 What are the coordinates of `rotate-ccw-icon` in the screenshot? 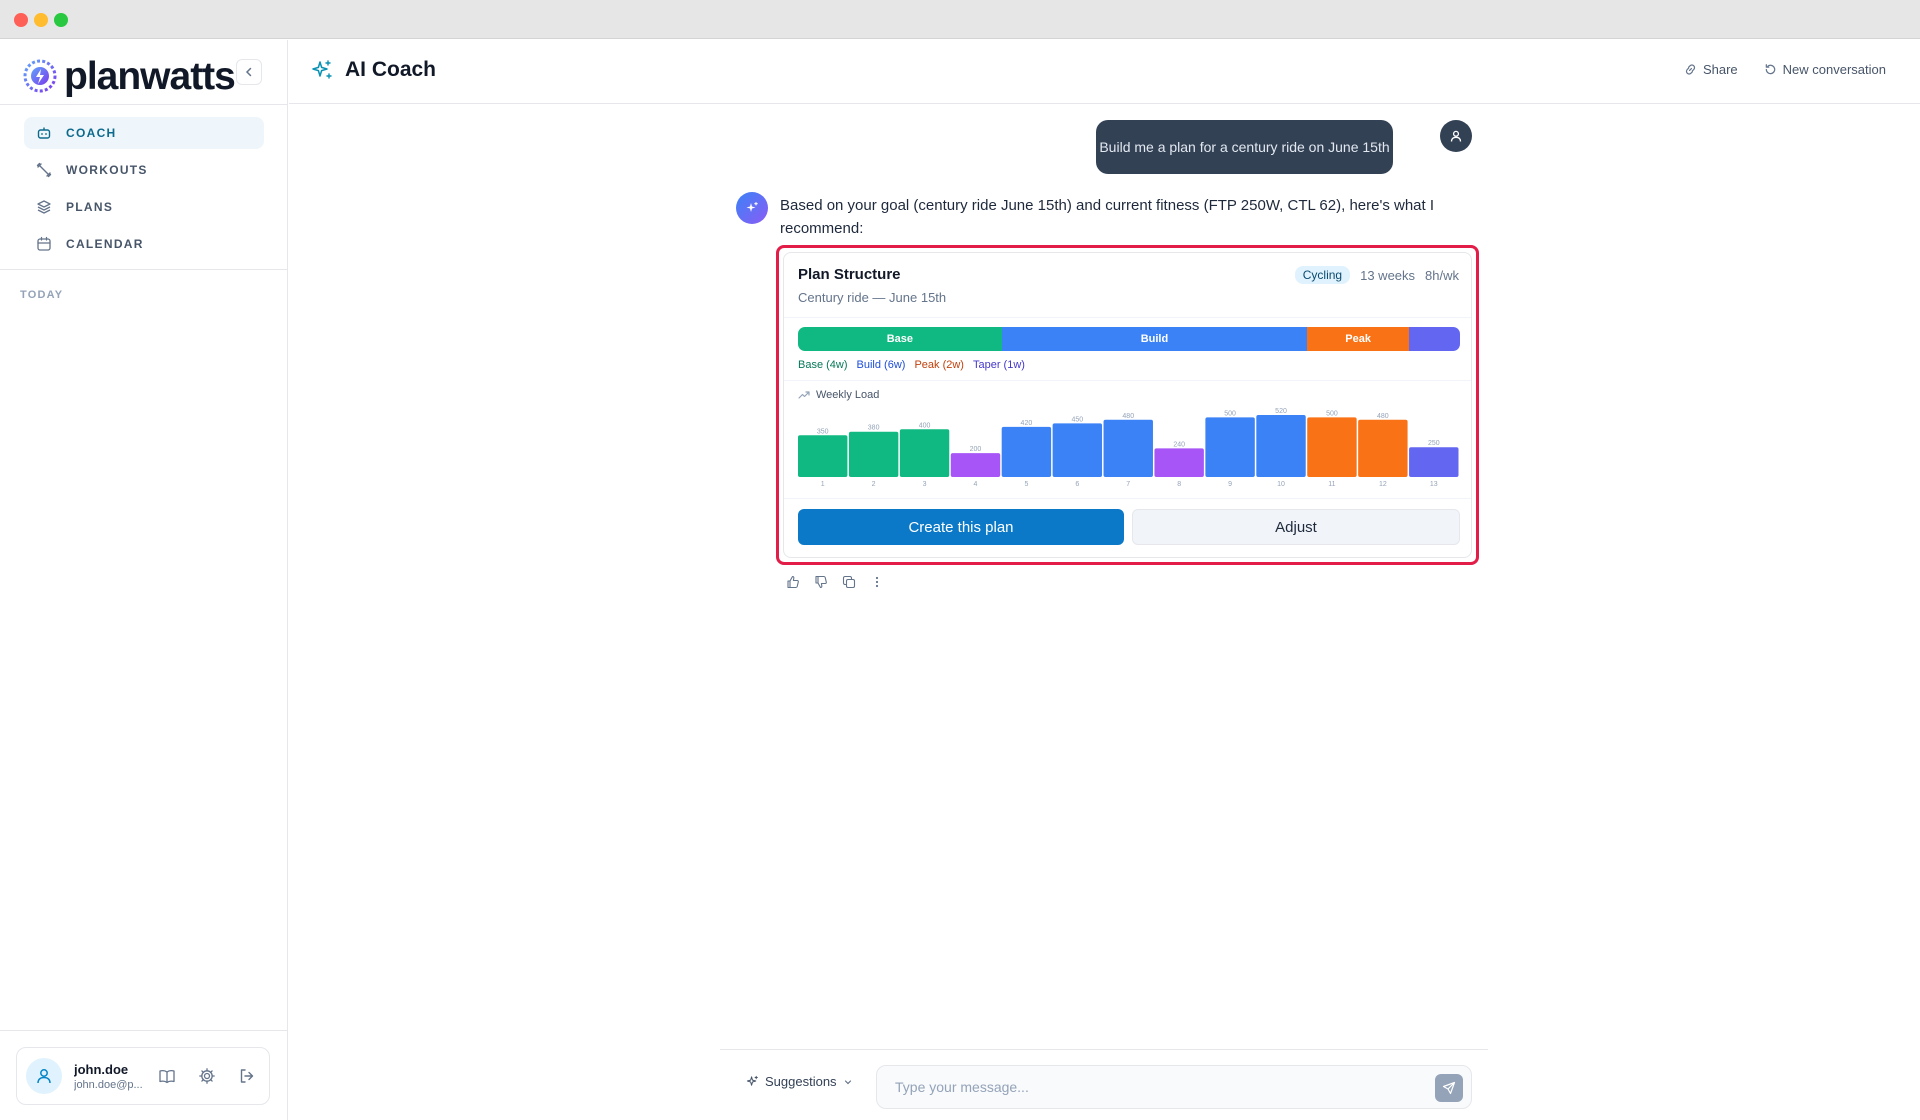 It's located at (1770, 69).